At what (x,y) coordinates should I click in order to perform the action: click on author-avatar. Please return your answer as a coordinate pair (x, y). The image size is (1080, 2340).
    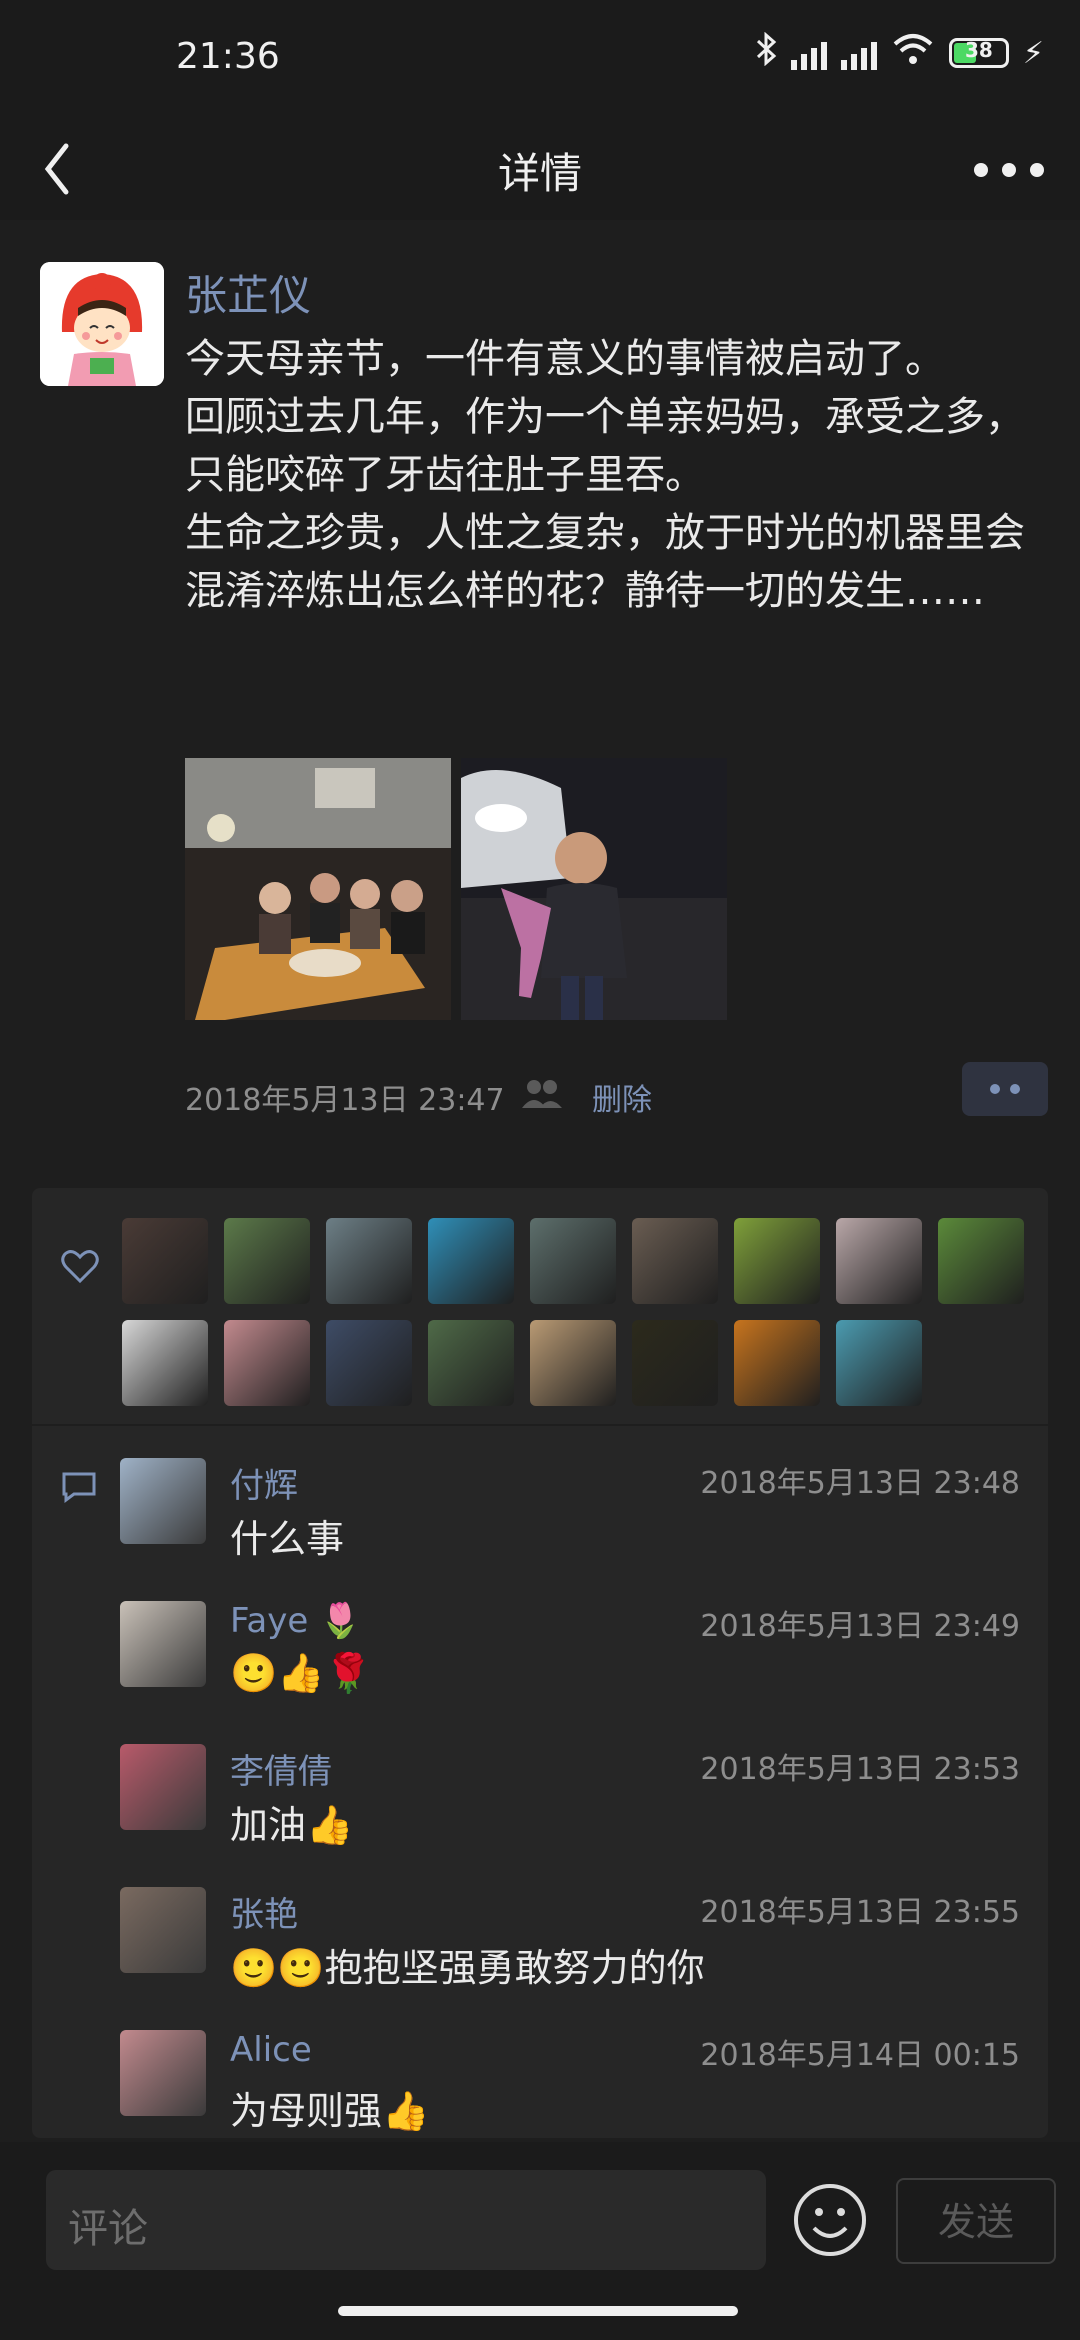
    Looking at the image, I should click on (102, 324).